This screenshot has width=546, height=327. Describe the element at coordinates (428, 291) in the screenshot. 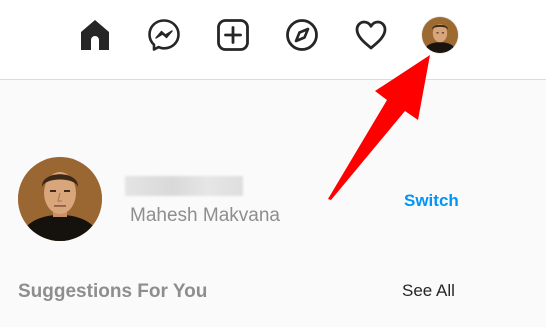

I see `see-all-link: See All` at that location.